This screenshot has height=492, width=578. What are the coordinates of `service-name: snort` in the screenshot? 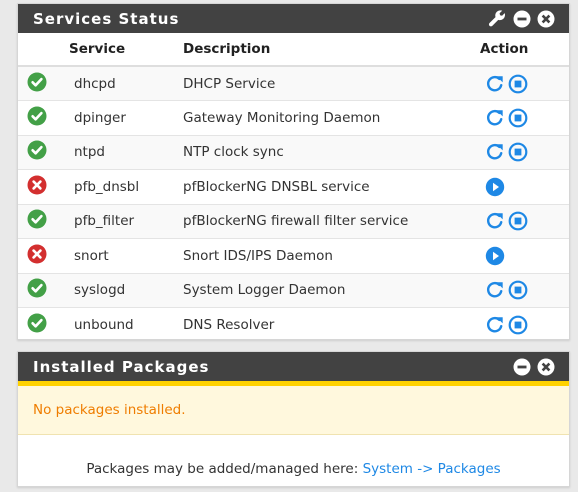 It's located at (111, 255).